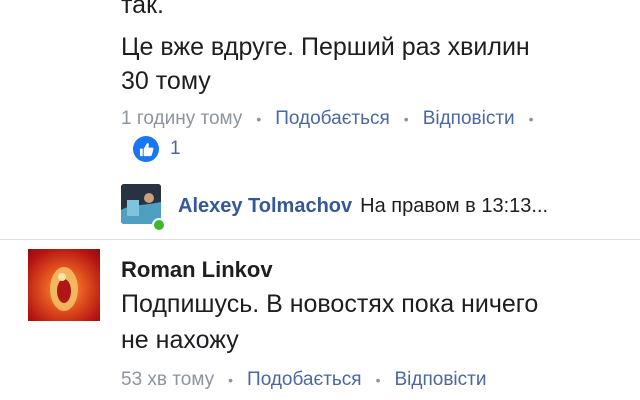  Describe the element at coordinates (330, 304) in the screenshot. I see `comment-text-line1: Подпишусь. В новостях пока ничего` at that location.